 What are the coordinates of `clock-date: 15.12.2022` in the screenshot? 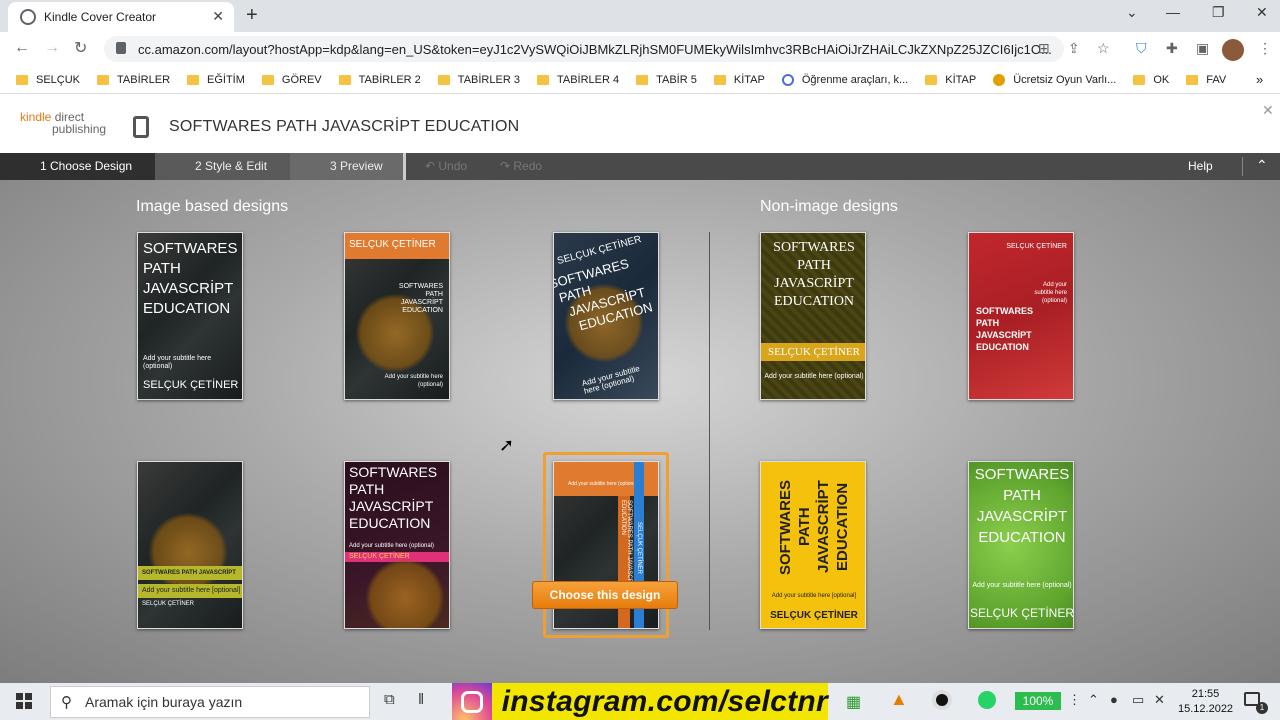 It's located at (1206, 709).